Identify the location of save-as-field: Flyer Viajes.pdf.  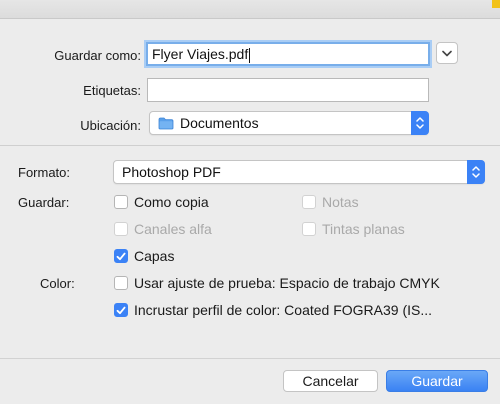
(288, 54).